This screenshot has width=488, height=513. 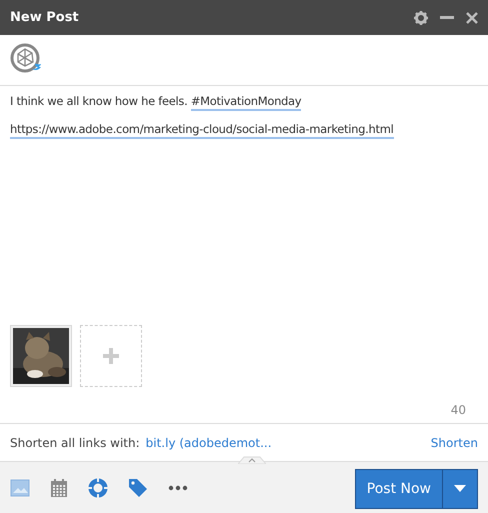 I want to click on minimize-icon, so click(x=447, y=17).